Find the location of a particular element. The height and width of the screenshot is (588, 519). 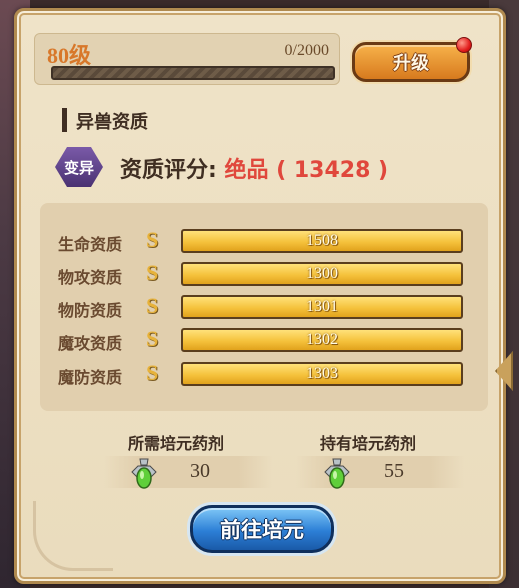

stat-label: 魔防资质 is located at coordinates (90, 377).